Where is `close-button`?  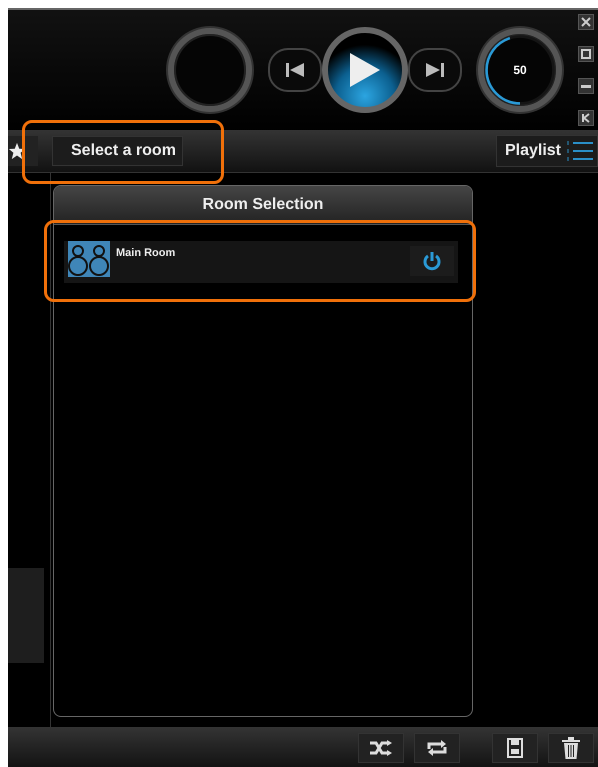 close-button is located at coordinates (586, 22).